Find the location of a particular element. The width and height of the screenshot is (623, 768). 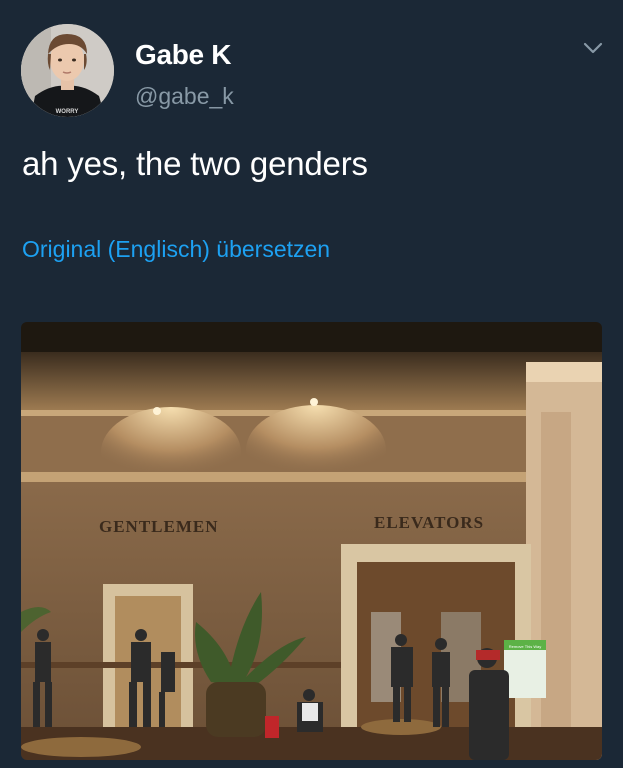

chevron-down-icon is located at coordinates (593, 48).